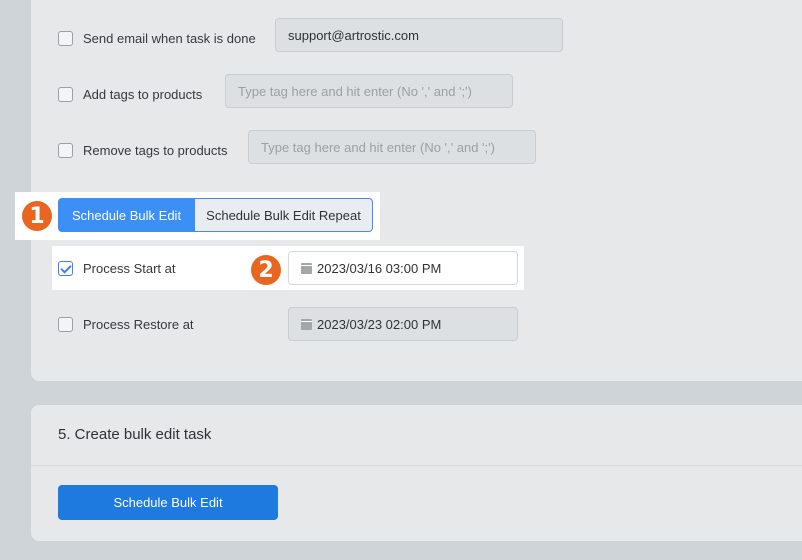  Describe the element at coordinates (129, 268) in the screenshot. I see `process-start-label: Process Start at` at that location.